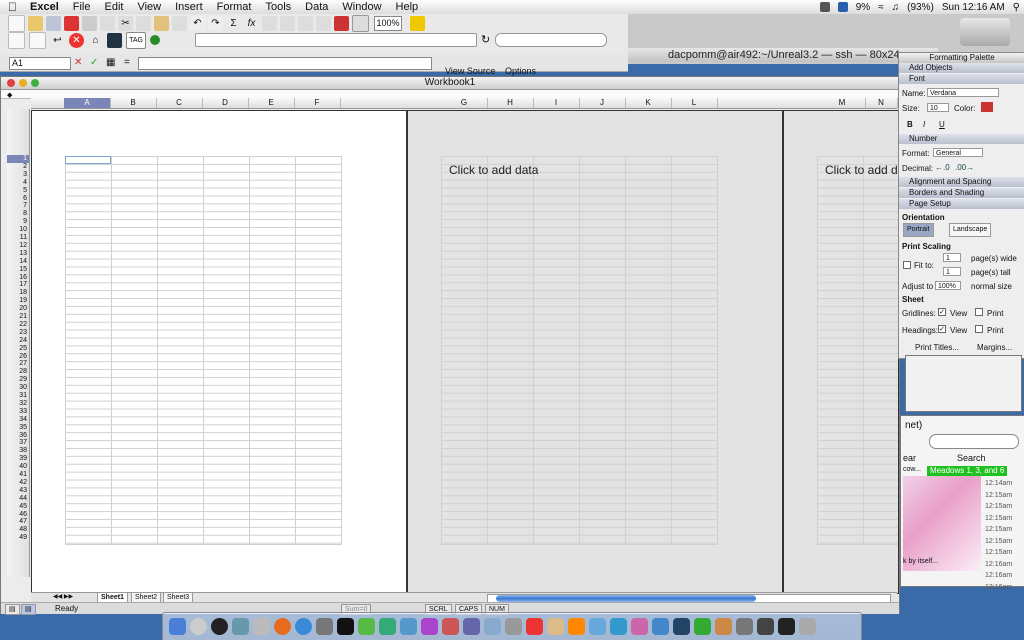 The height and width of the screenshot is (640, 1024). Describe the element at coordinates (155, 40) in the screenshot. I see `globe-icon` at that location.